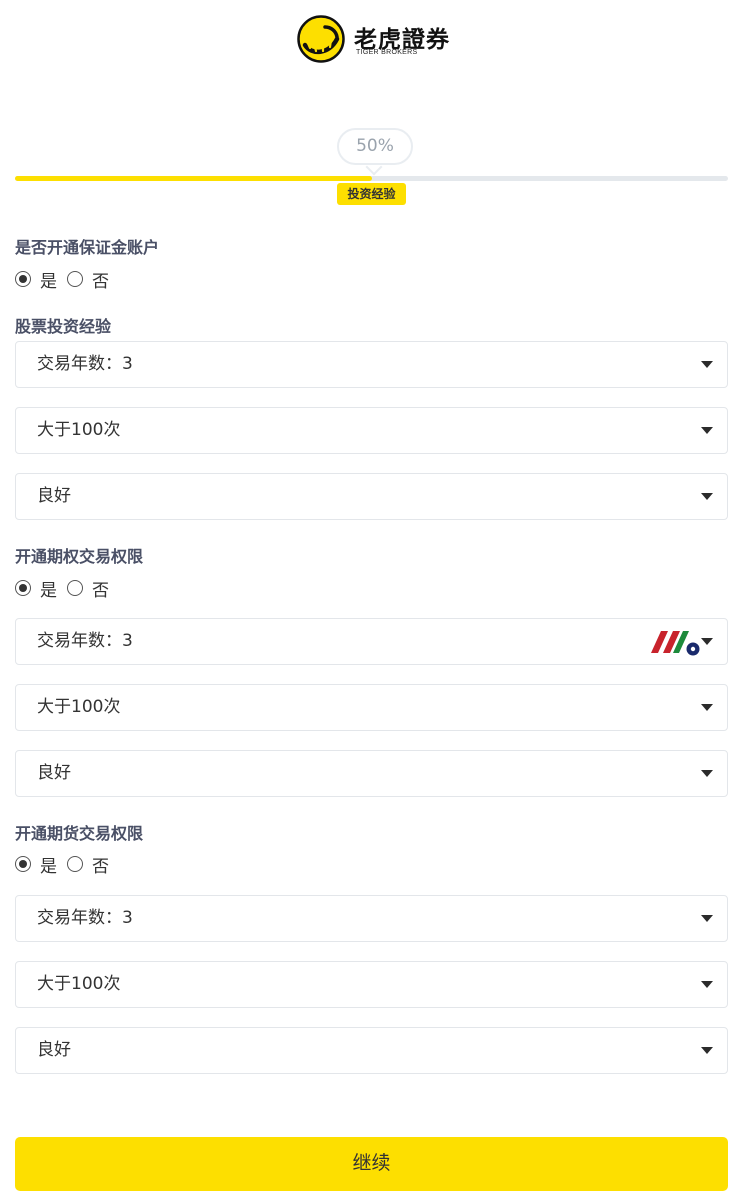 Image resolution: width=741 pixels, height=1198 pixels. I want to click on progress-percent: 50%, so click(375, 146).